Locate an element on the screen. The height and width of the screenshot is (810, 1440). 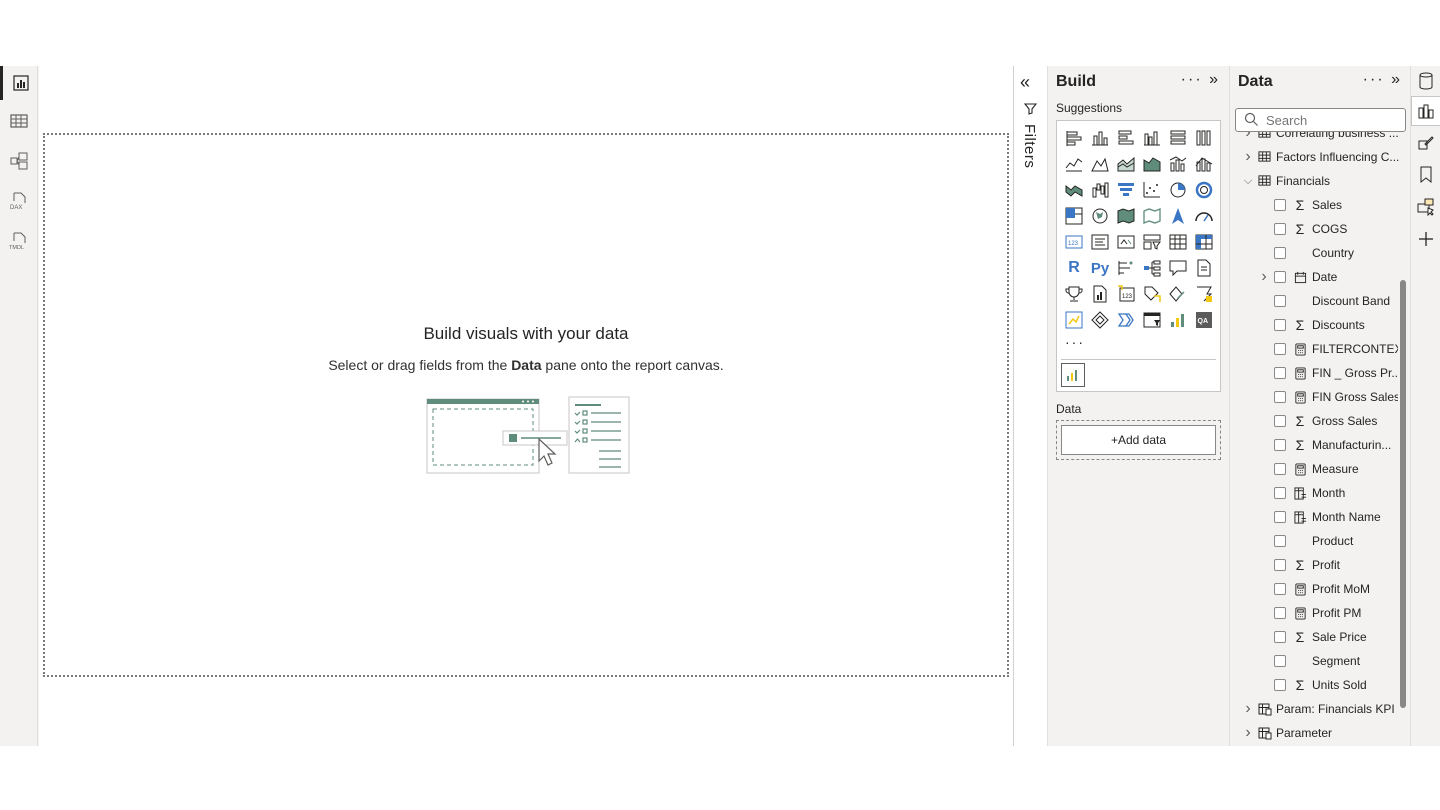
report-view-icon is located at coordinates (19, 83).